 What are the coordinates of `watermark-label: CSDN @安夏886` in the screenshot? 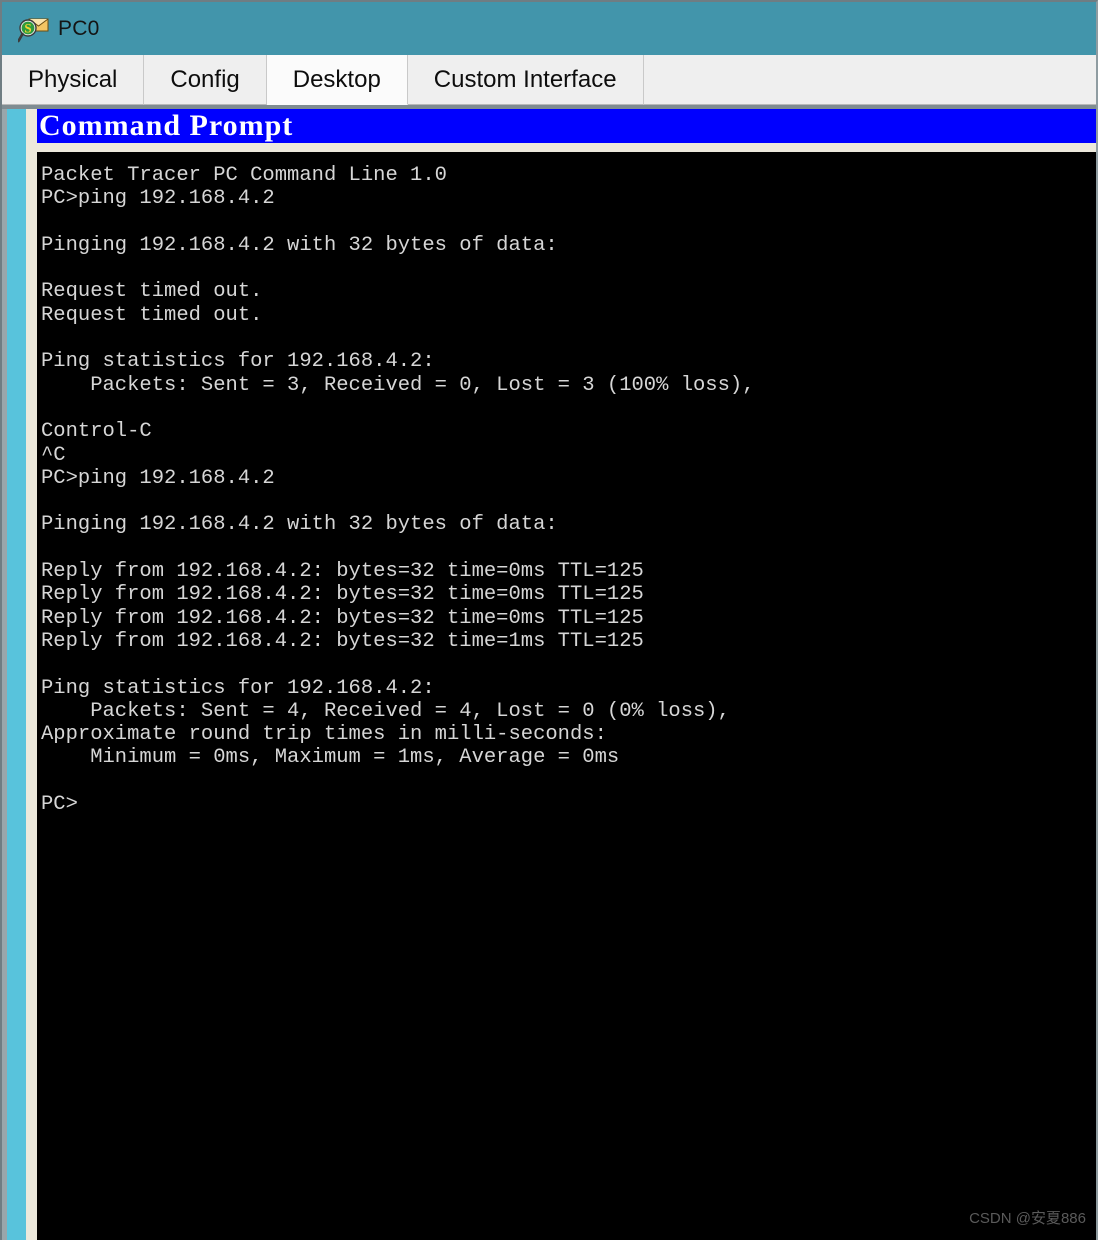 It's located at (1027, 1218).